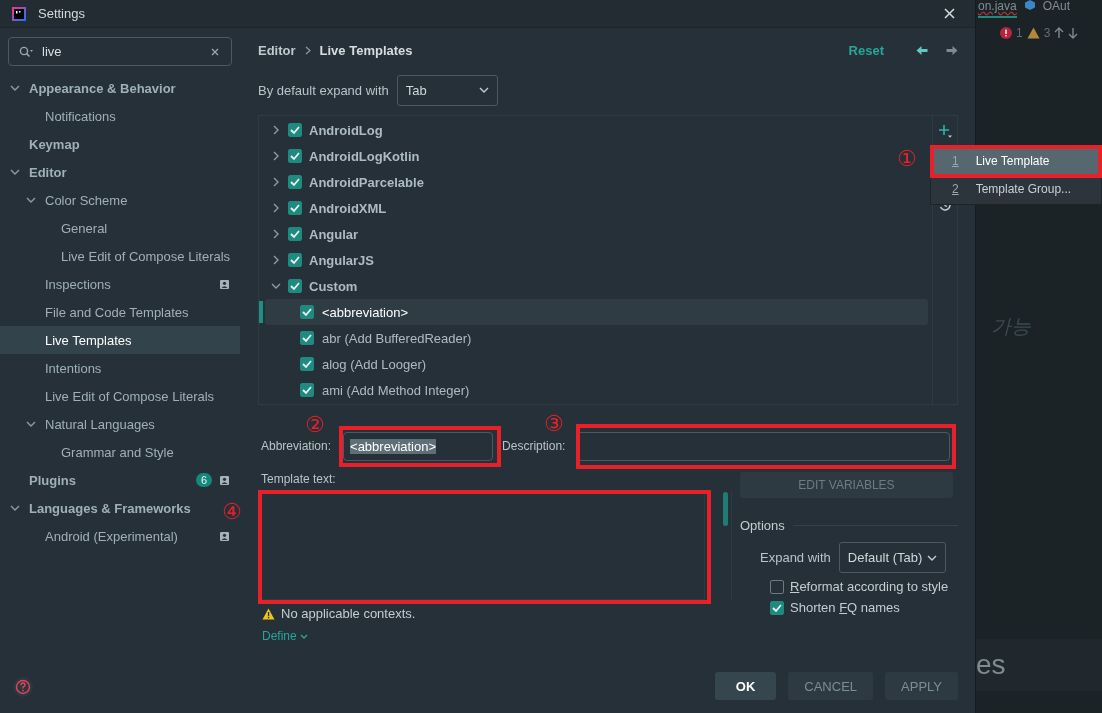  I want to click on template-group-row: Angular, so click(312, 234).